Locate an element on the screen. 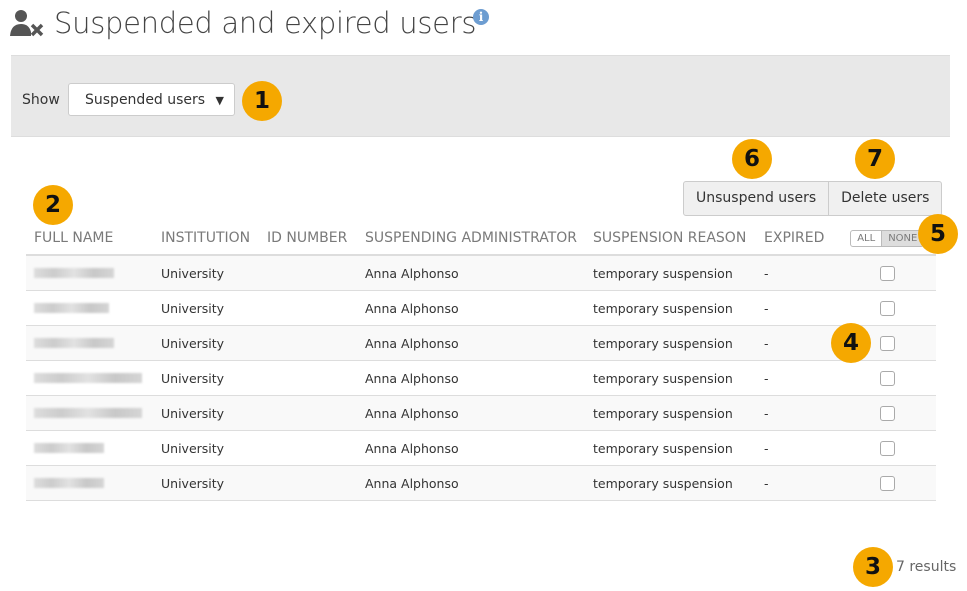 The height and width of the screenshot is (591, 967). caret-down-icon: ▼ is located at coordinates (219, 100).